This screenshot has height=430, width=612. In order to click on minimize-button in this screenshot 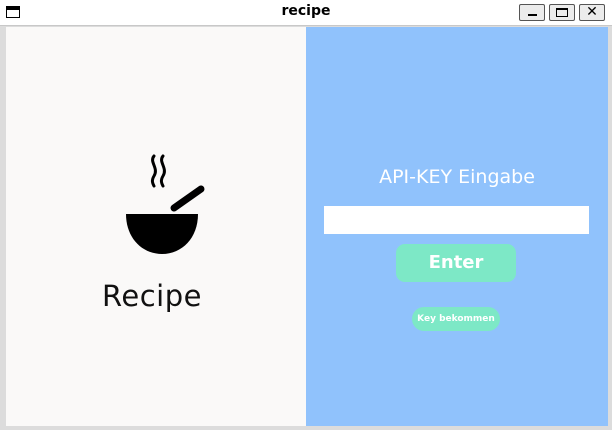, I will do `click(532, 12)`.